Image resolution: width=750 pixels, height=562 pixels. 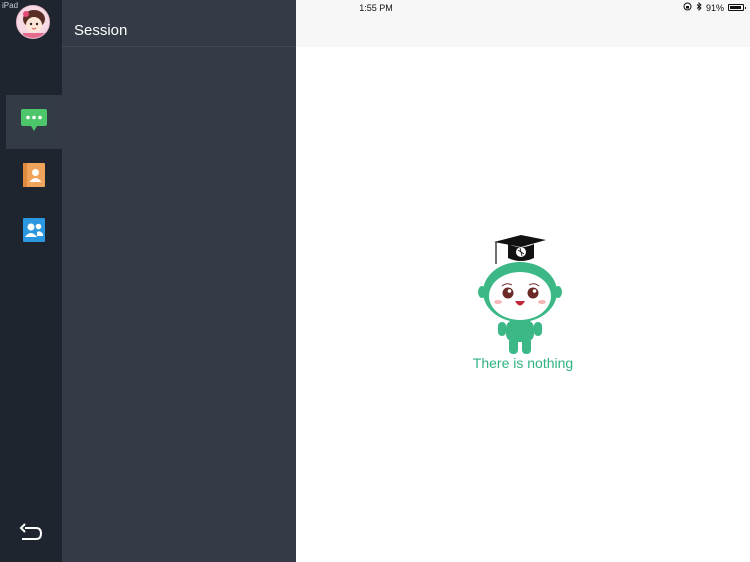 I want to click on user-avatar, so click(x=33, y=22).